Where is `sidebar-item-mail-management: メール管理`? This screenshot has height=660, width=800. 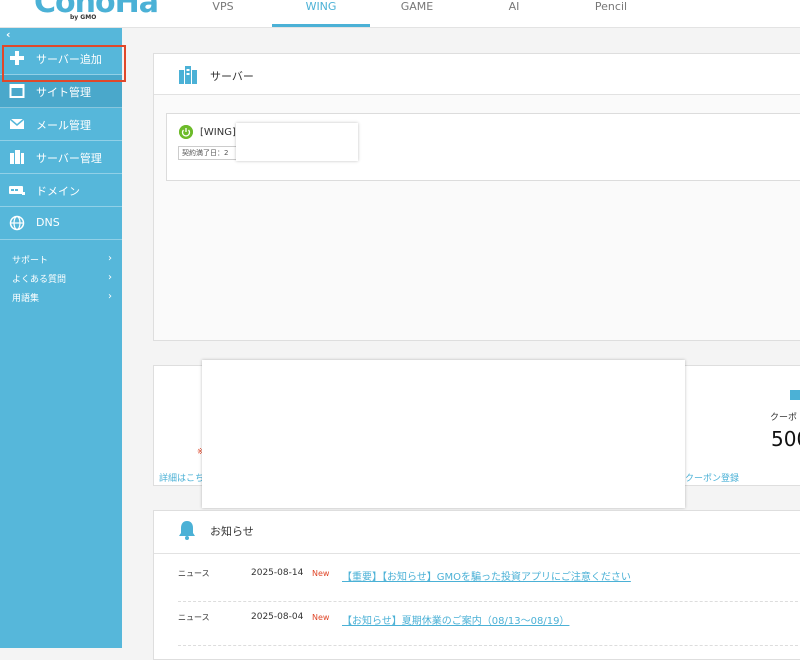 sidebar-item-mail-management: メール管理 is located at coordinates (61, 124).